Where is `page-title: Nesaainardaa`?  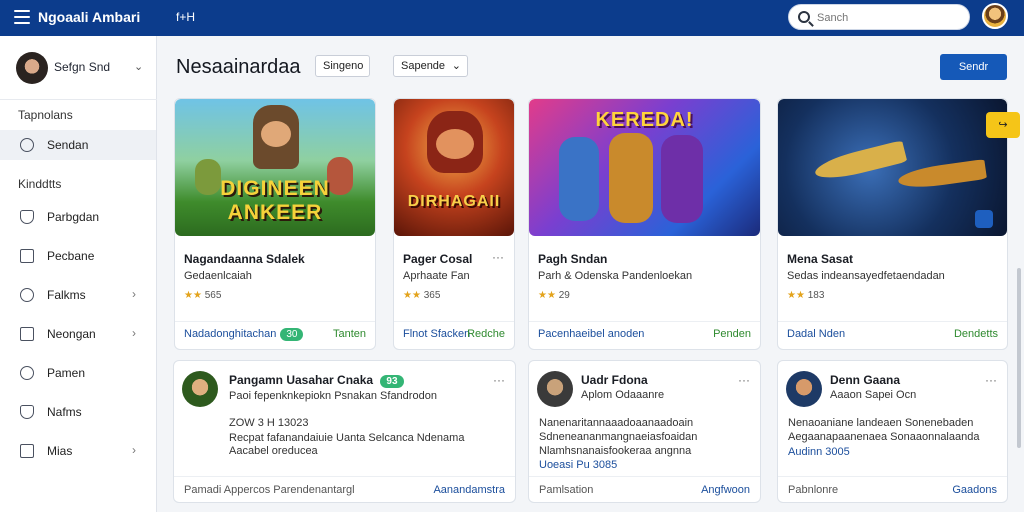
page-title: Nesaainardaa is located at coordinates (238, 67).